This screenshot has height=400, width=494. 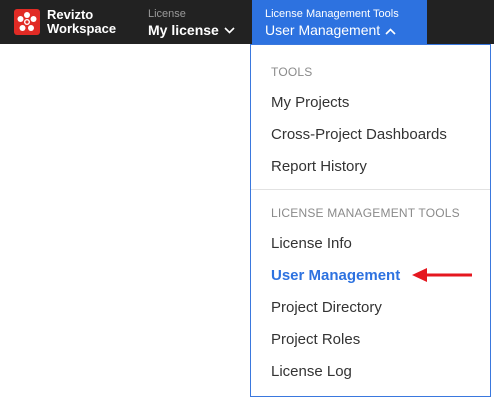 What do you see at coordinates (330, 30) in the screenshot?
I see `tools-tab-value: User Management` at bounding box center [330, 30].